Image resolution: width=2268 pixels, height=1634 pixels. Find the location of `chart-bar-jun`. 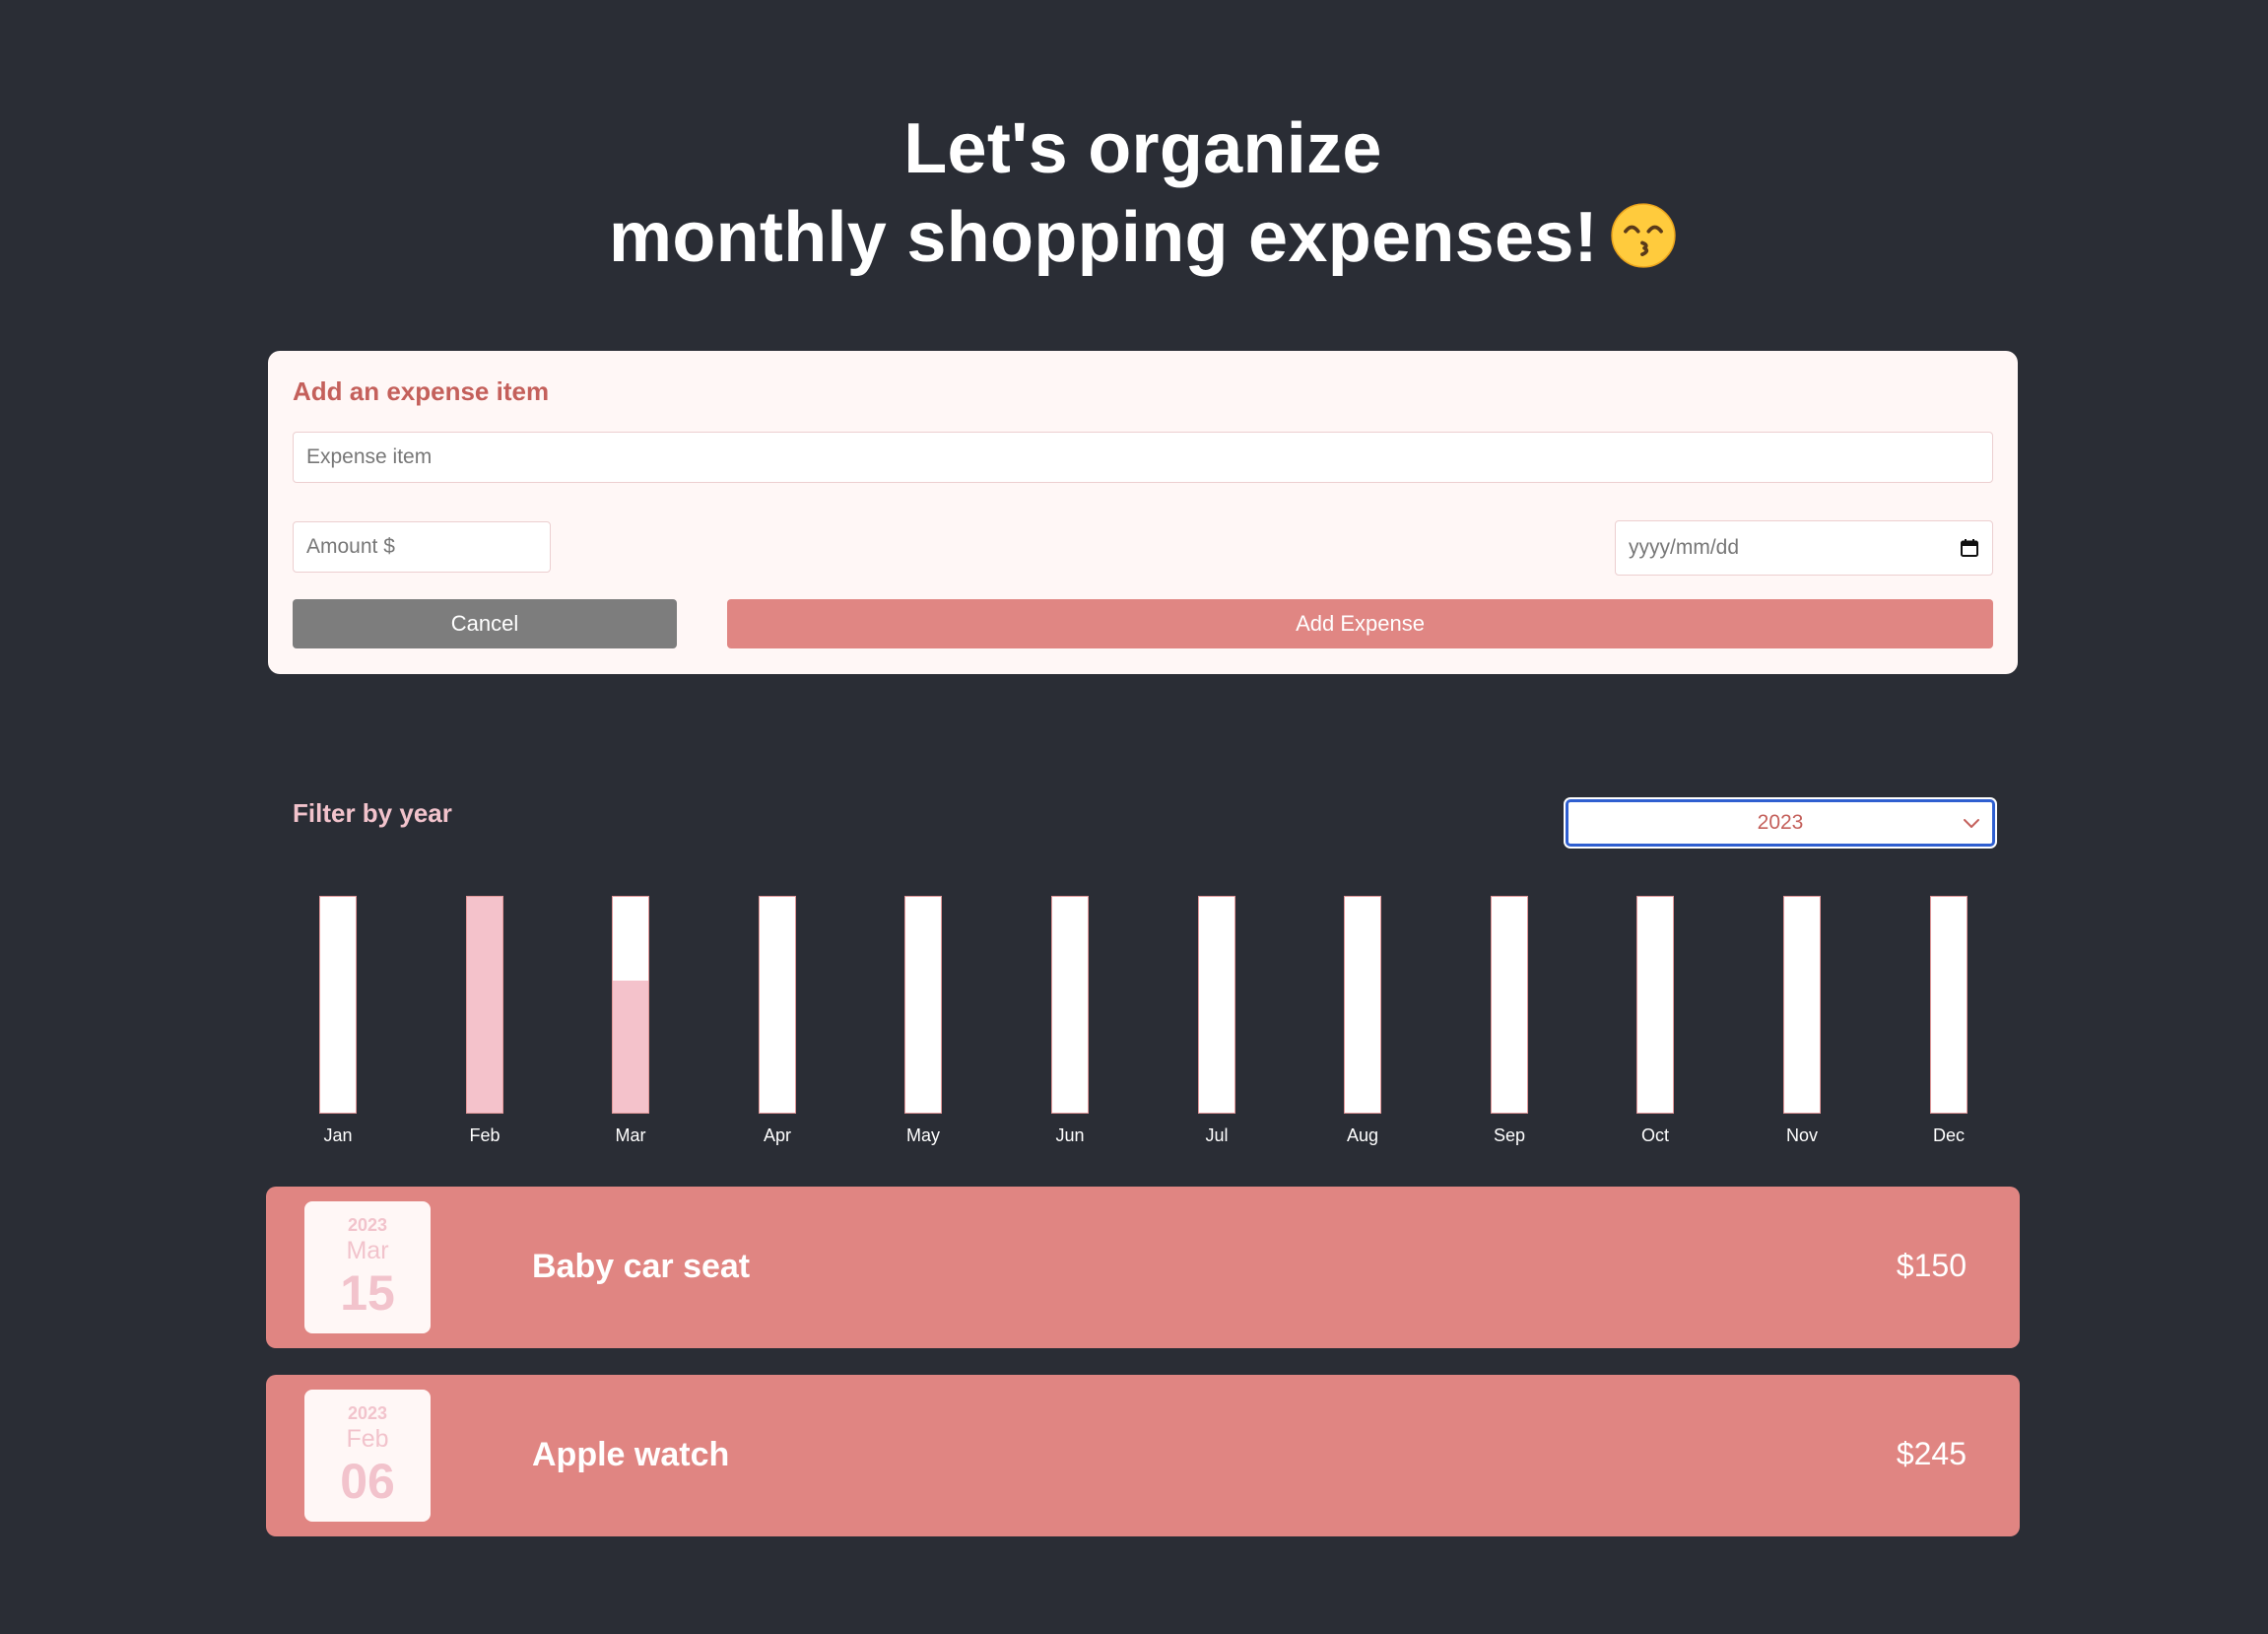

chart-bar-jun is located at coordinates (1070, 1005).